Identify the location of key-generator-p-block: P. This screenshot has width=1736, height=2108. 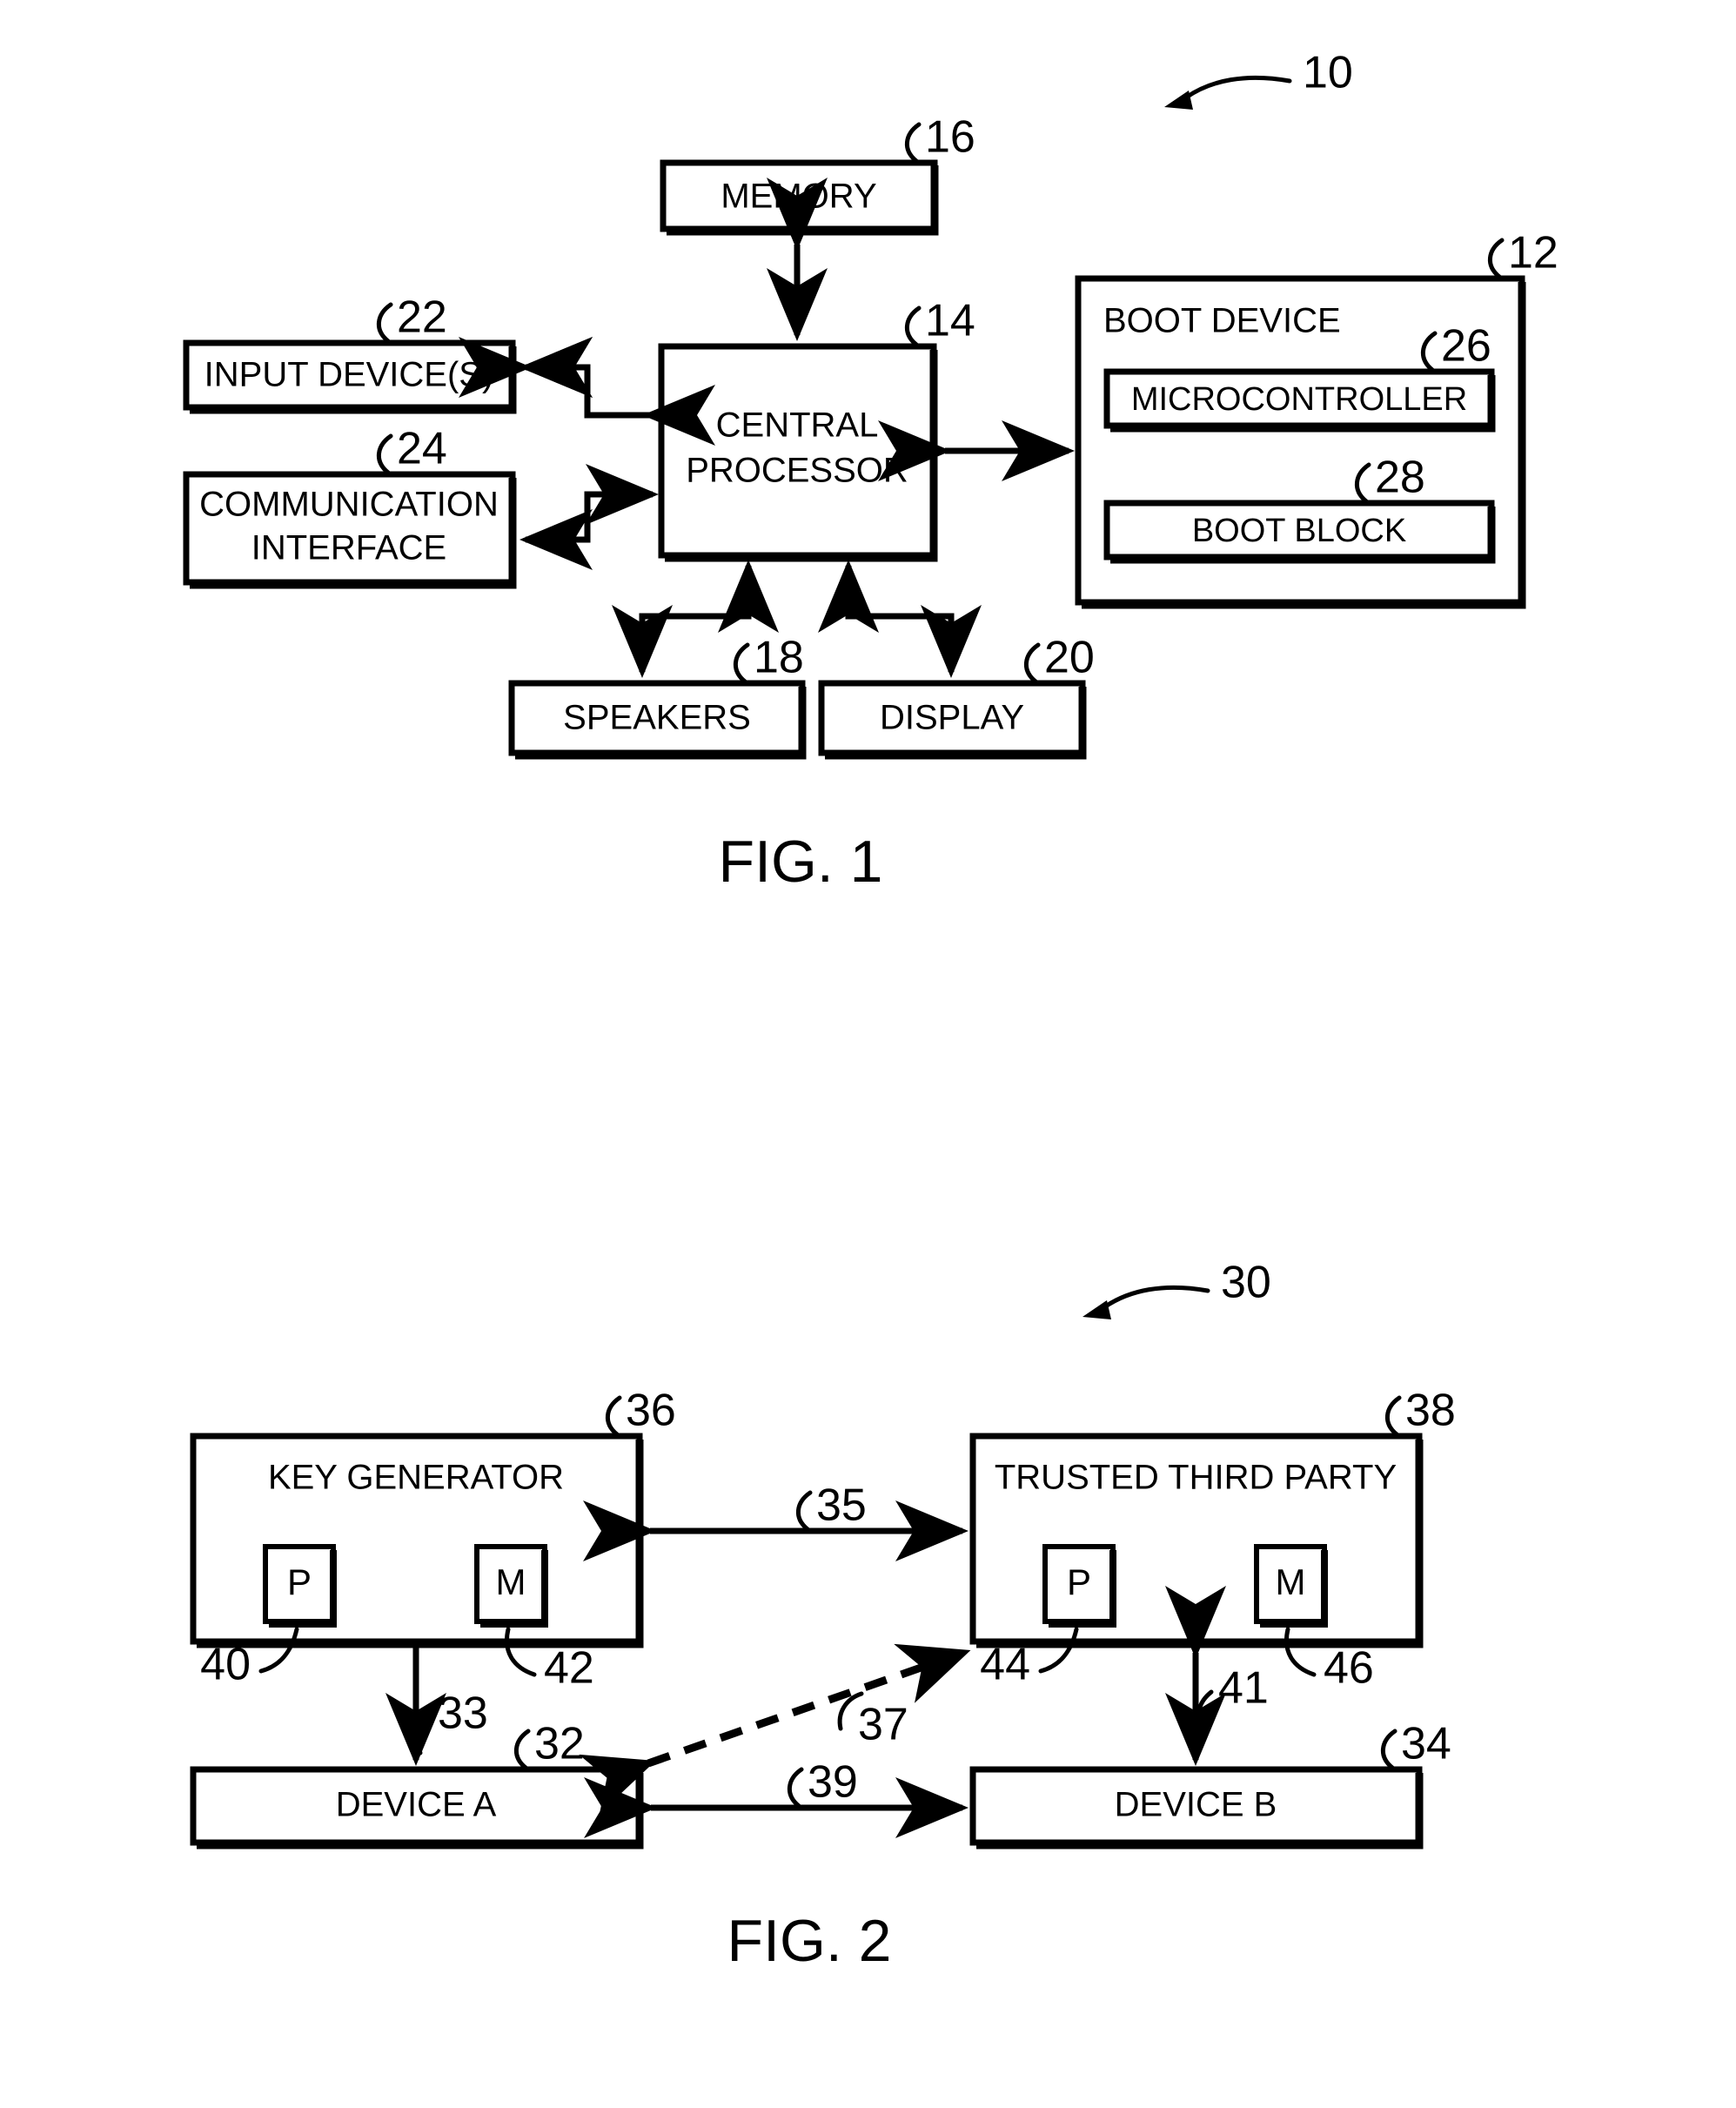
(300, 1586).